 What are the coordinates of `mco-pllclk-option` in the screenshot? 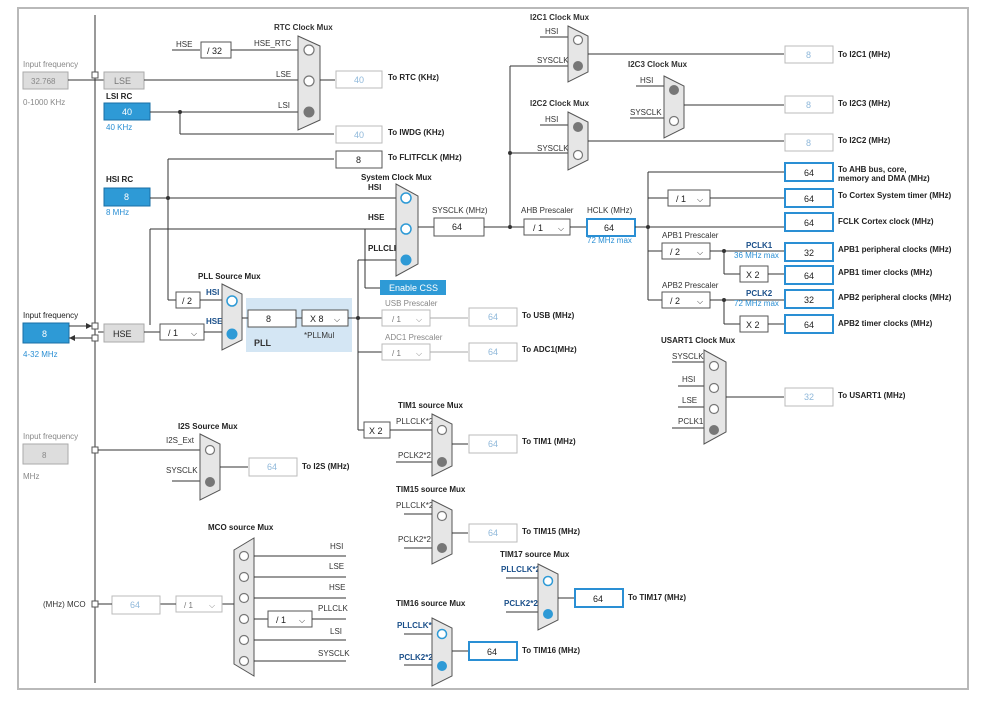 It's located at (244, 619).